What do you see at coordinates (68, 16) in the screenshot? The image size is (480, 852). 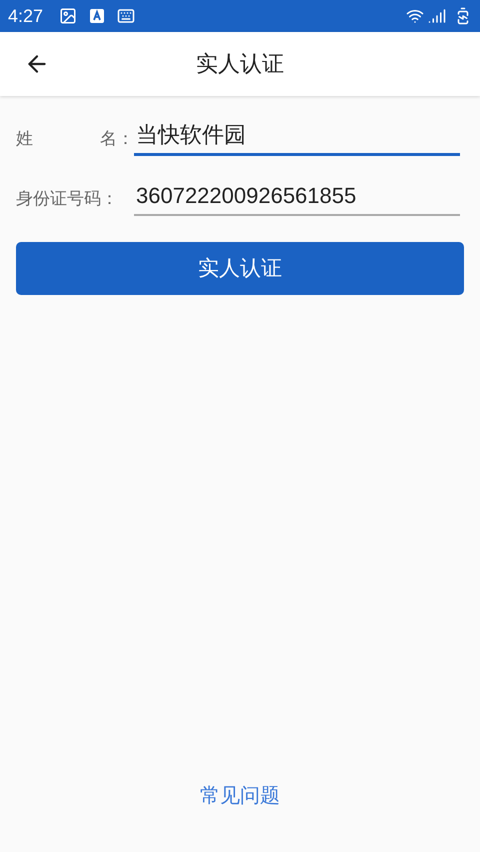 I see `image-icon` at bounding box center [68, 16].